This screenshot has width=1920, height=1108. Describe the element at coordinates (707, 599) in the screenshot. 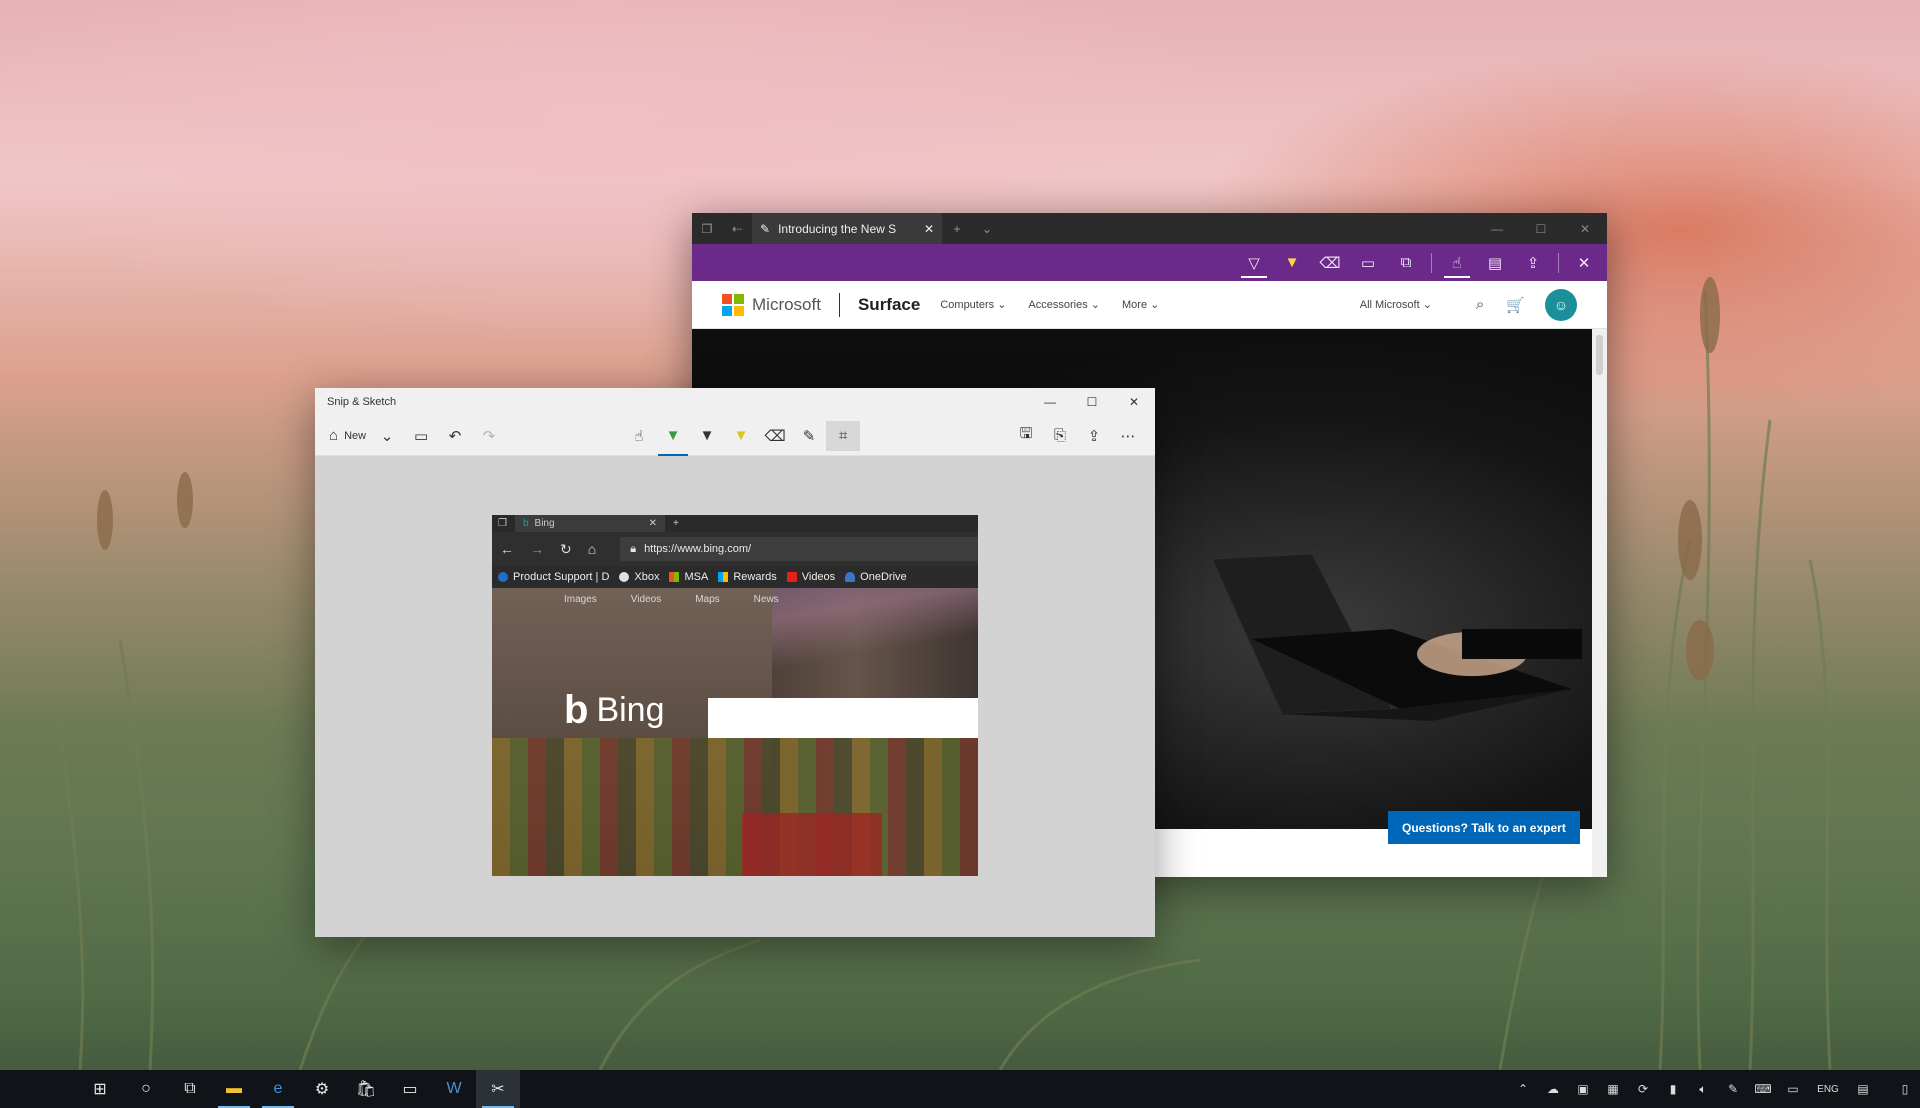

I see `bing-menu-maps: Maps` at that location.